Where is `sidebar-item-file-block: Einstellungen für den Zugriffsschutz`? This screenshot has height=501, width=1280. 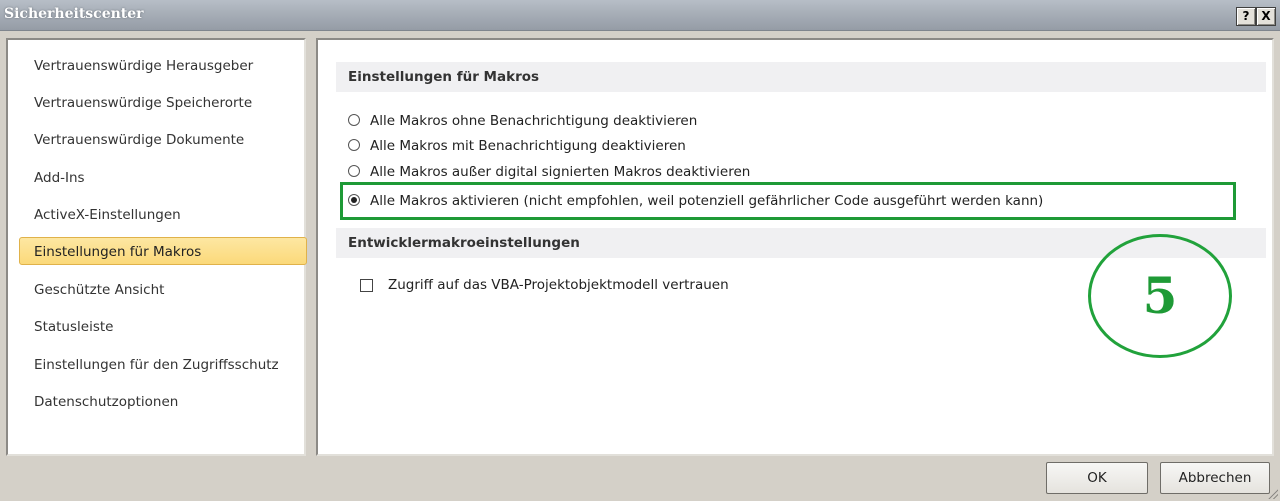 sidebar-item-file-block: Einstellungen für den Zugriffsschutz is located at coordinates (163, 365).